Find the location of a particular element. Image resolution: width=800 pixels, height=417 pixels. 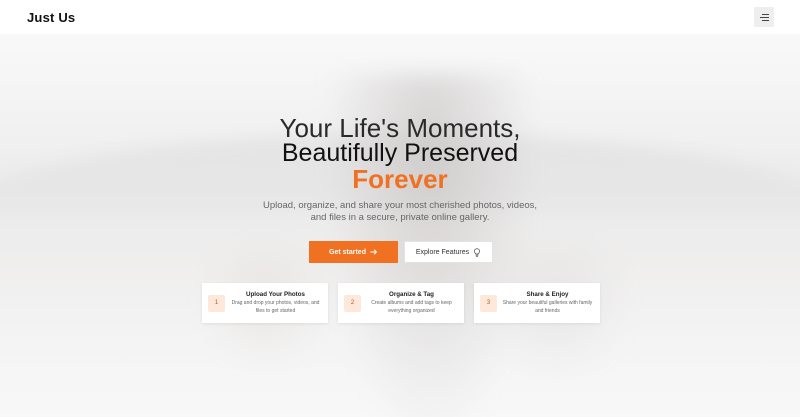

step-title: Upload Your Photos is located at coordinates (275, 294).